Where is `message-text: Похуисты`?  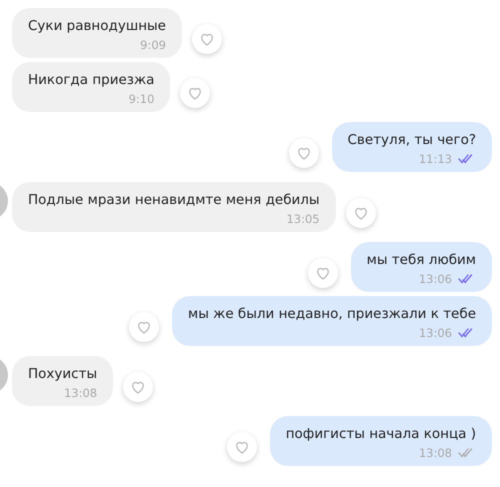 message-text: Похуисты is located at coordinates (63, 374).